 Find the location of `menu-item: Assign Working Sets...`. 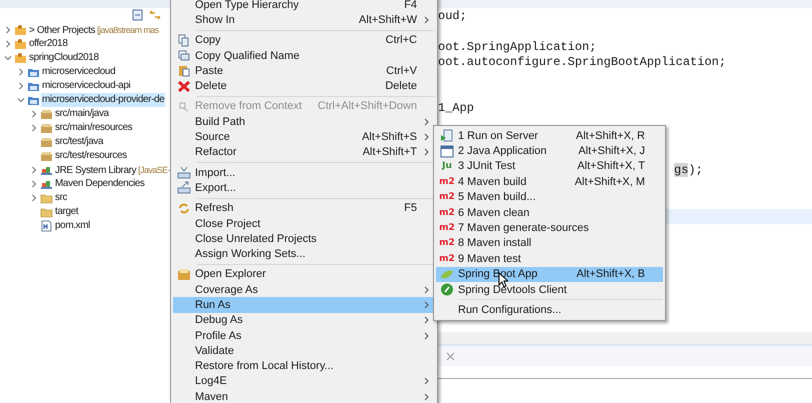

menu-item: Assign Working Sets... is located at coordinates (304, 254).